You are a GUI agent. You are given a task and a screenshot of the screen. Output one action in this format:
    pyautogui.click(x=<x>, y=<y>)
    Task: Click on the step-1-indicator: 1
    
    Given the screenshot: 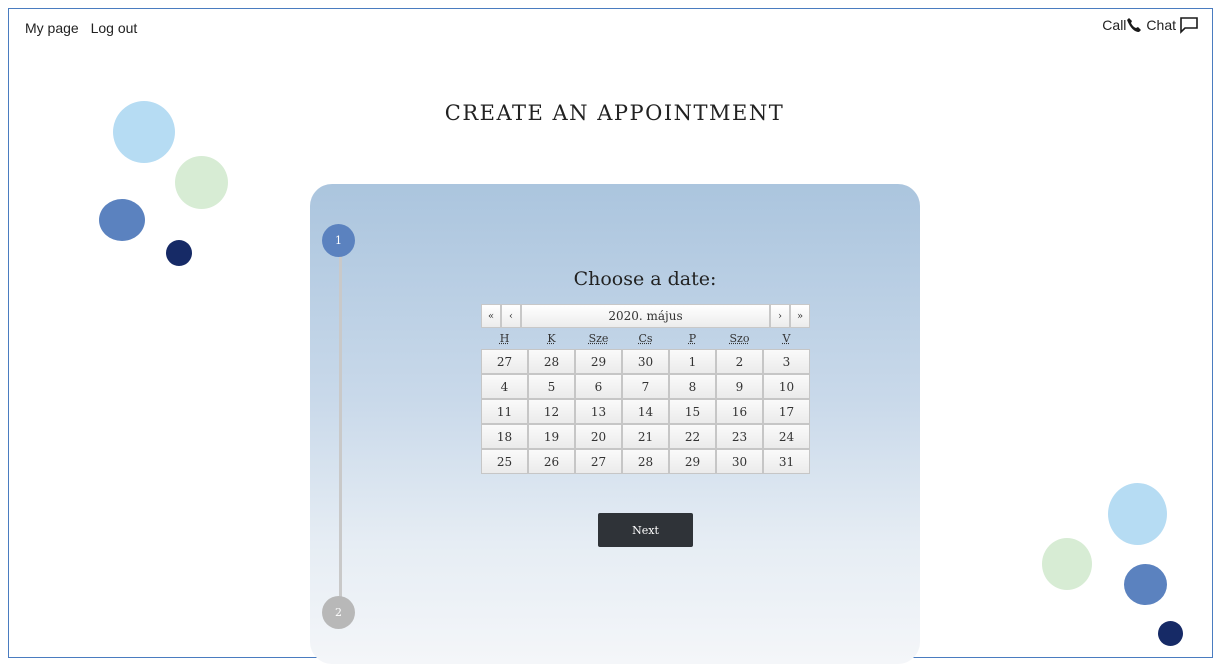 What is the action you would take?
    pyautogui.click(x=338, y=240)
    